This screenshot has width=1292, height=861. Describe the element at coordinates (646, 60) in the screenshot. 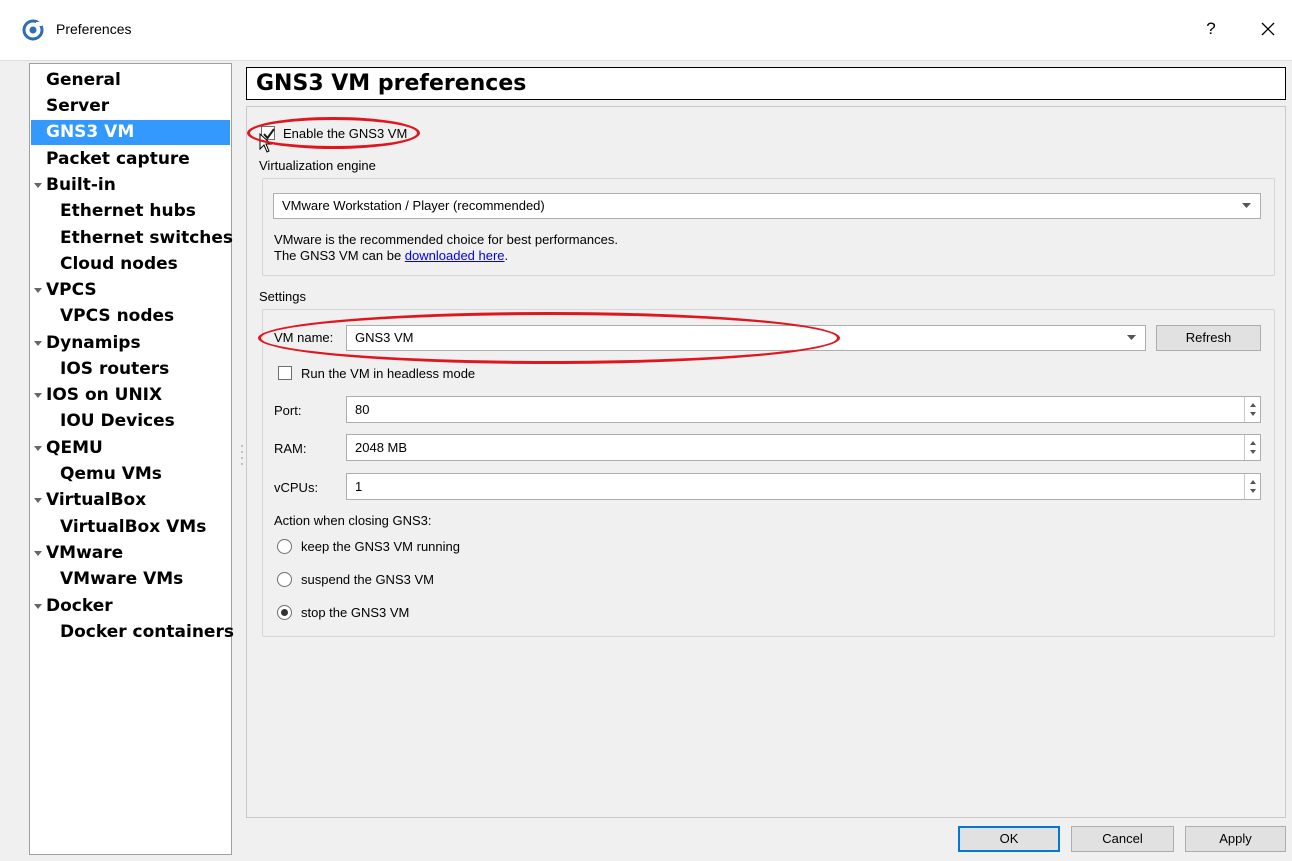

I see `title-bar-divider` at that location.